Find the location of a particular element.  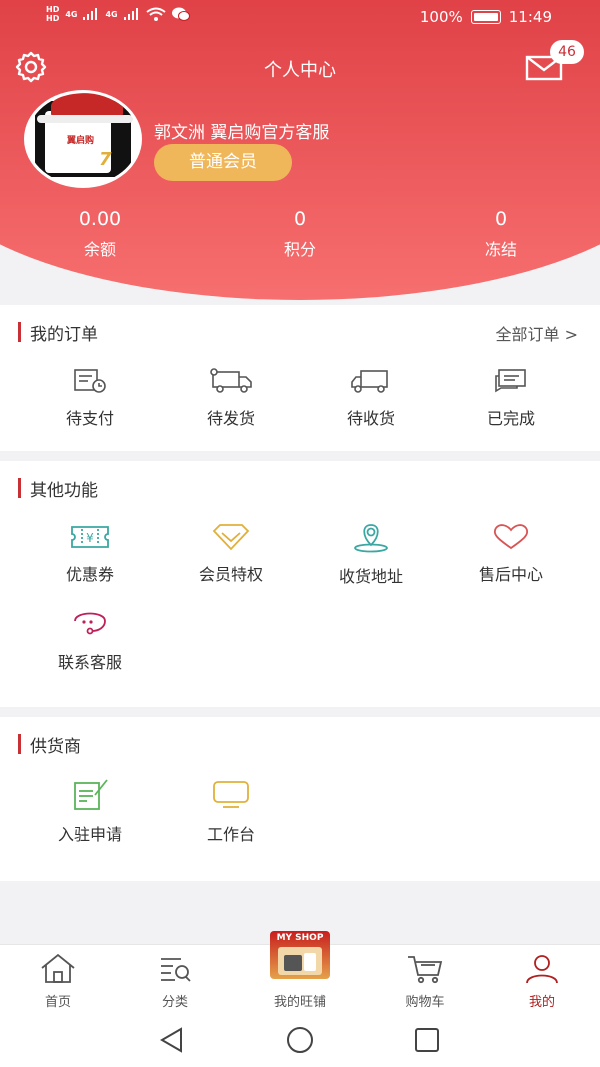

function-label: 优惠券 is located at coordinates (89, 574).